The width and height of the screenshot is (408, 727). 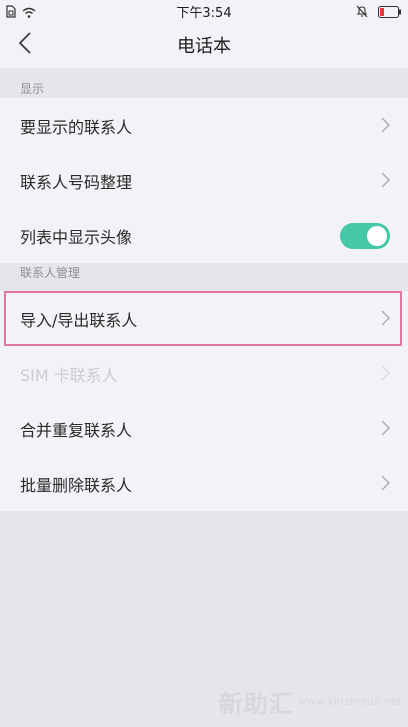 What do you see at coordinates (204, 483) in the screenshot?
I see `row-batch-delete: 批量删除联系人` at bounding box center [204, 483].